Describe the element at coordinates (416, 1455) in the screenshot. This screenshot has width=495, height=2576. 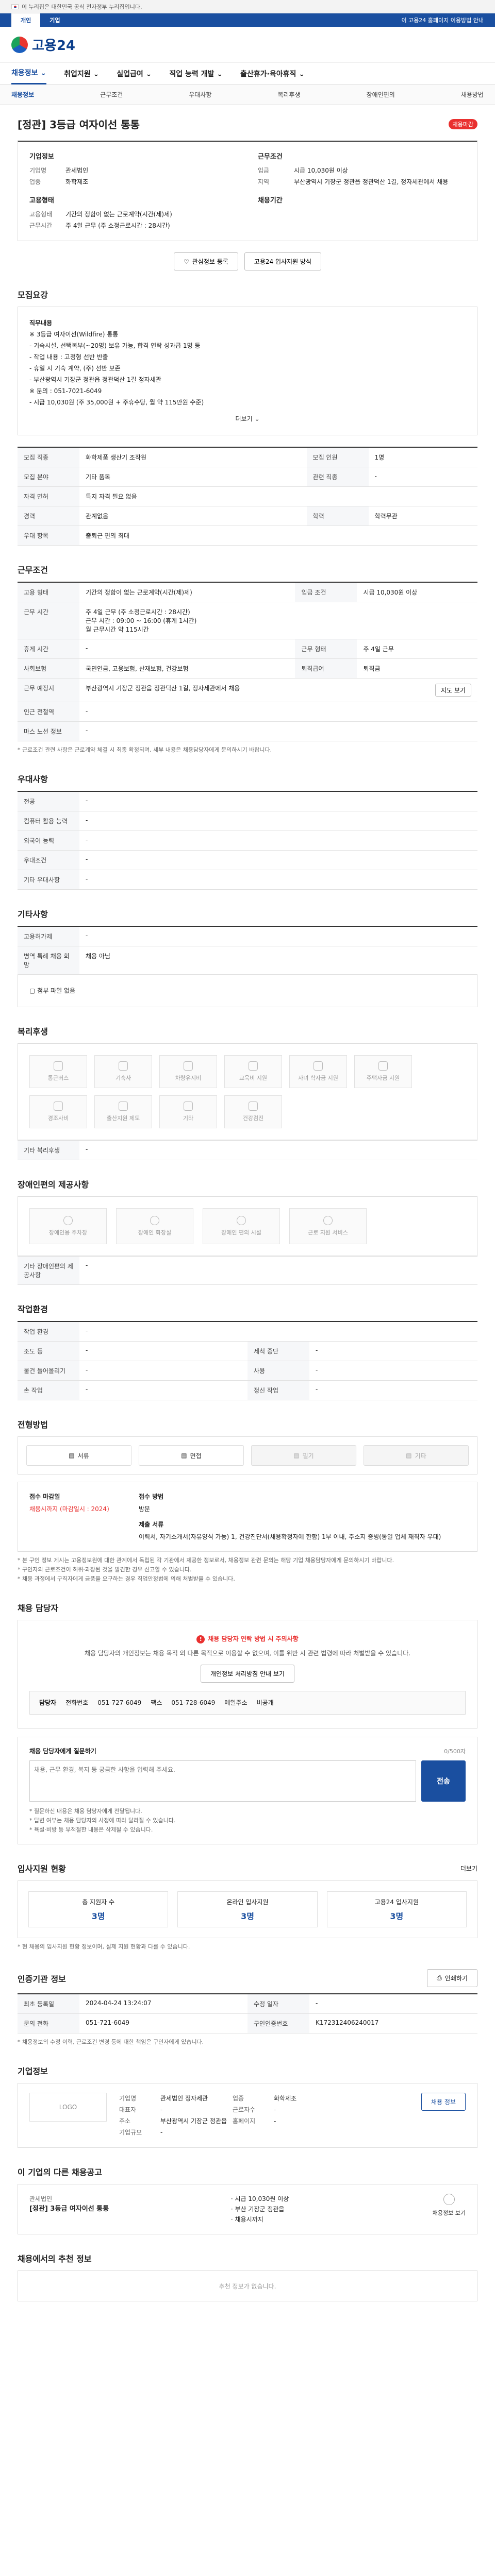
I see `hiring-method: ▤ 기타` at that location.